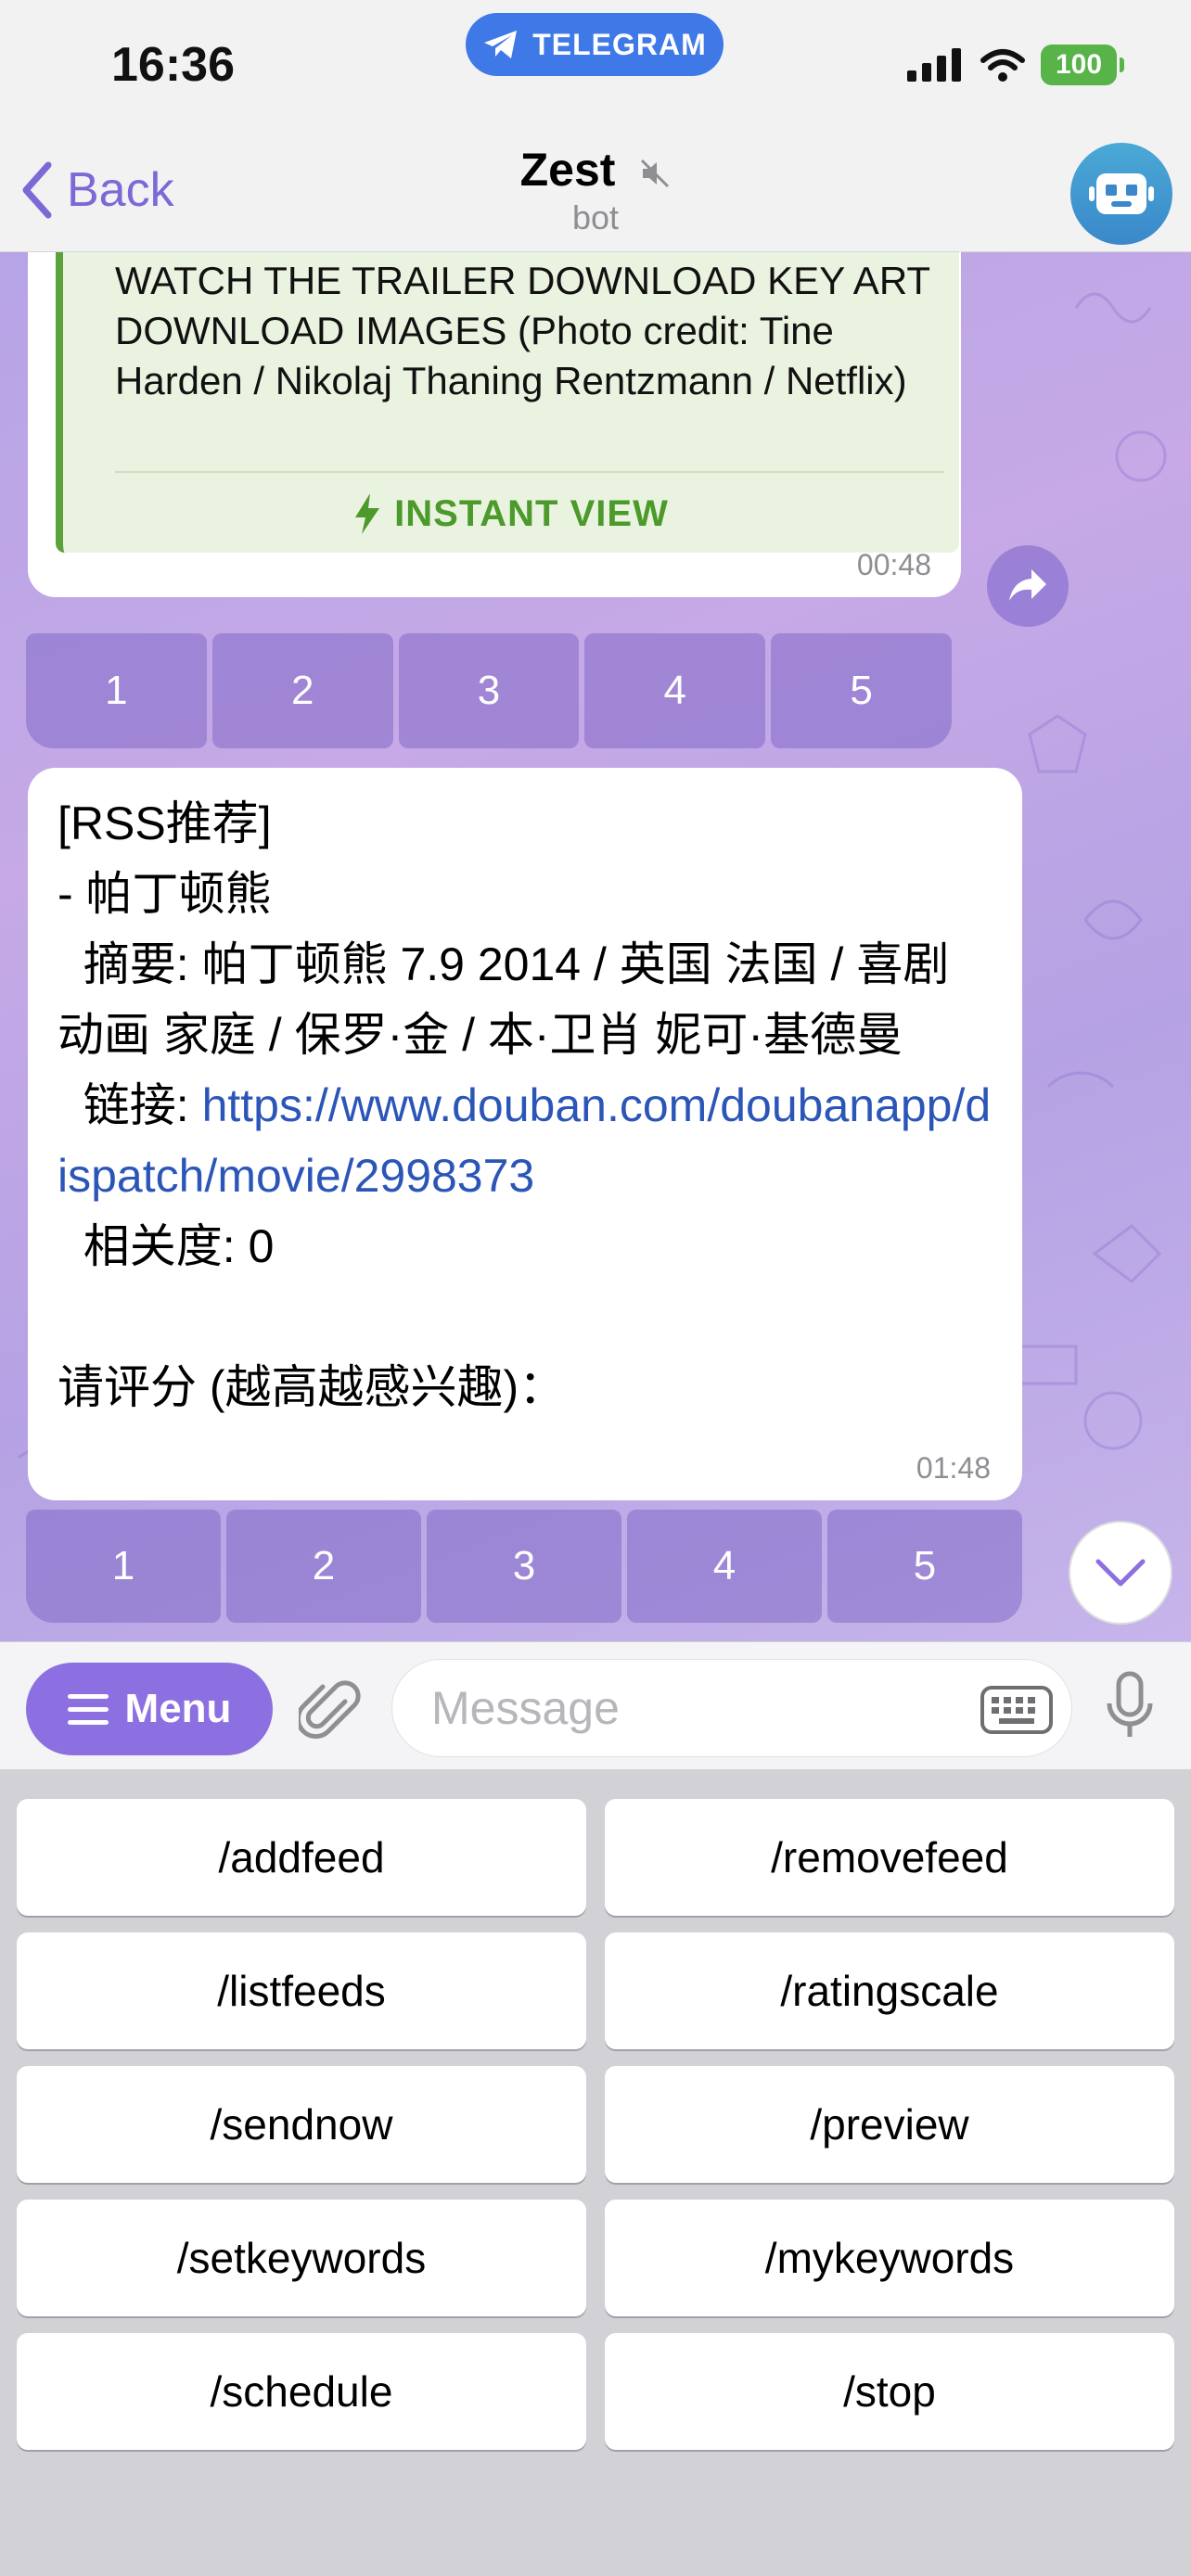 This screenshot has width=1191, height=2576. Describe the element at coordinates (130, 1105) in the screenshot. I see `link-label: 链接:` at that location.